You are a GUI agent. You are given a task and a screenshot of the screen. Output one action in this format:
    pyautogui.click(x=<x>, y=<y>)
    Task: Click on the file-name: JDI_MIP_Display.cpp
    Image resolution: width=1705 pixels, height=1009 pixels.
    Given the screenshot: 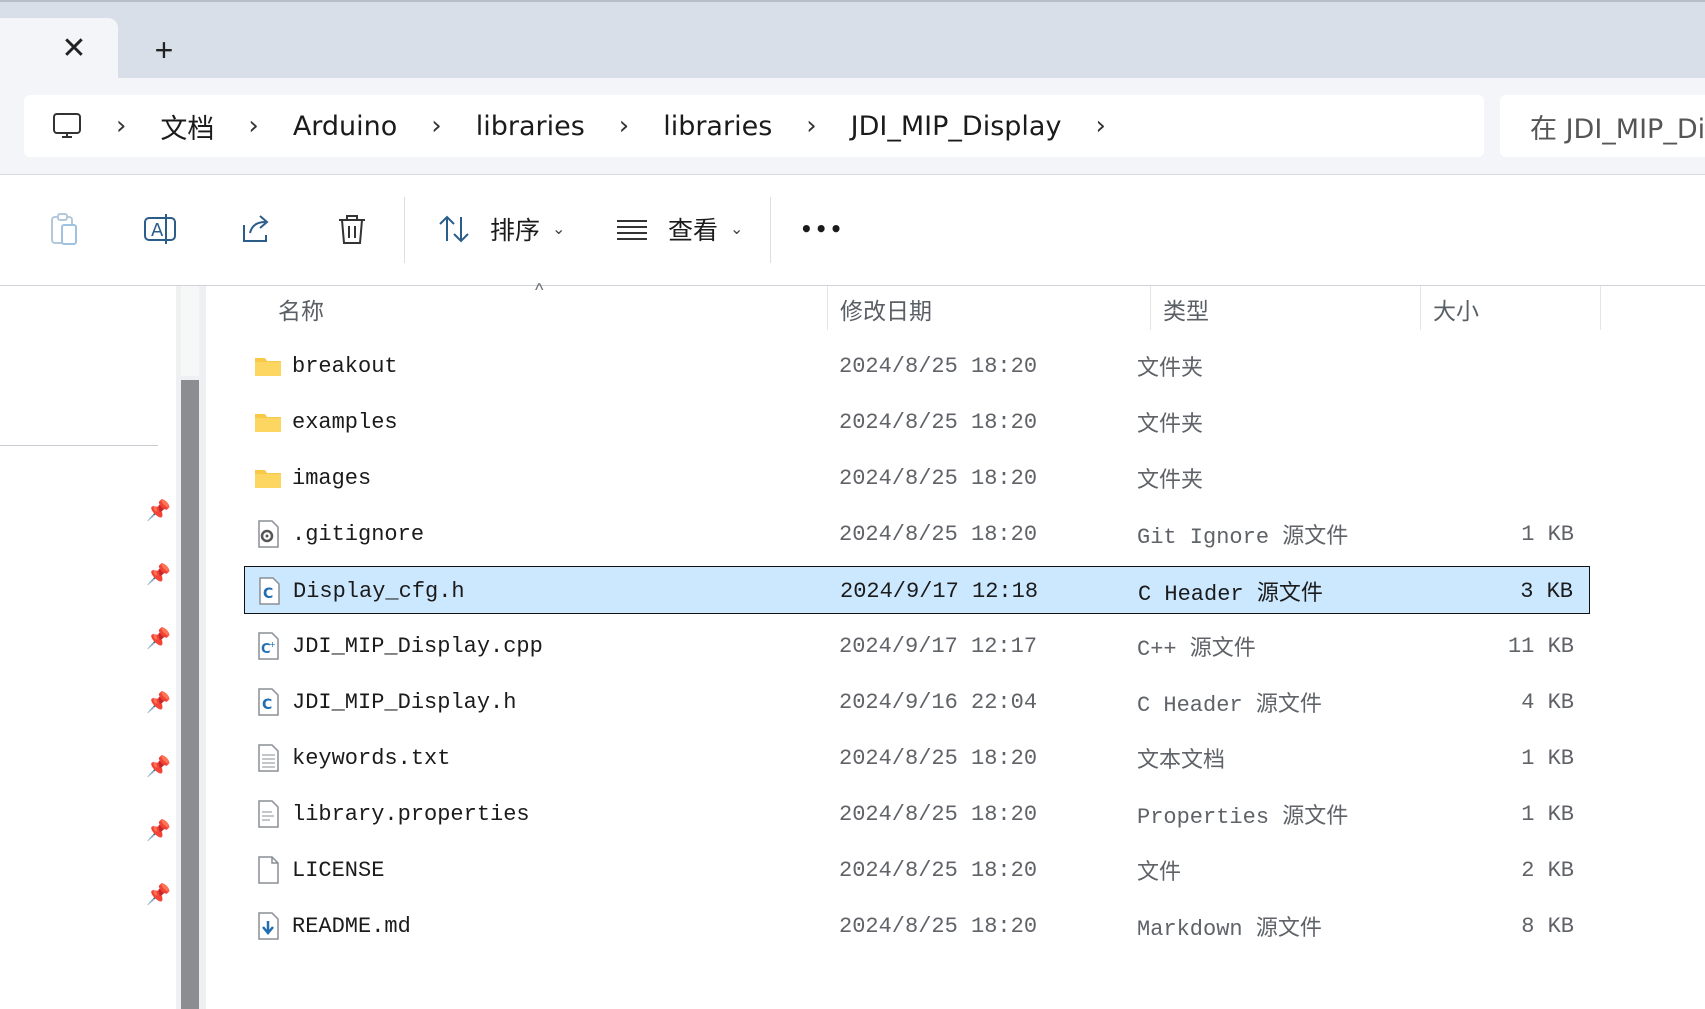 What is the action you would take?
    pyautogui.click(x=417, y=646)
    